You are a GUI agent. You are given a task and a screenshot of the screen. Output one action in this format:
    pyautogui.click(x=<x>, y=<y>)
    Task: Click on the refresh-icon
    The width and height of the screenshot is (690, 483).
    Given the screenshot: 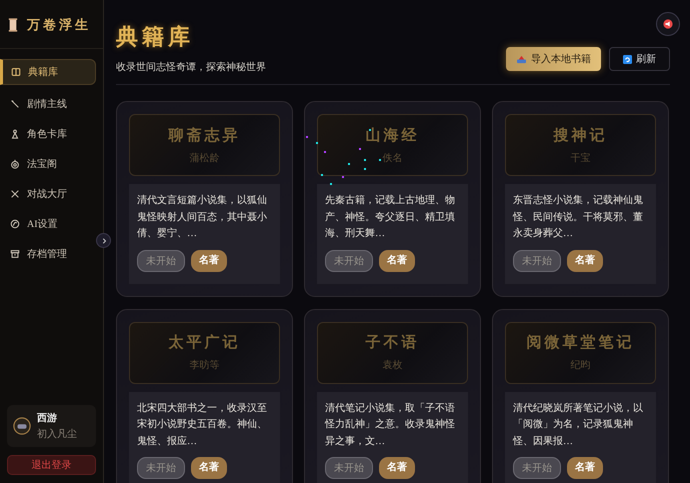 What is the action you would take?
    pyautogui.click(x=627, y=59)
    